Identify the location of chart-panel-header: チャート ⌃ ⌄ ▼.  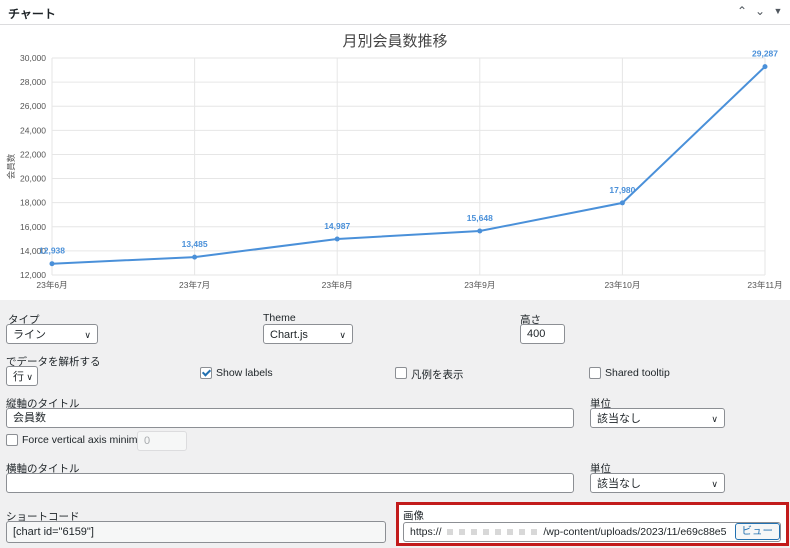
(395, 12).